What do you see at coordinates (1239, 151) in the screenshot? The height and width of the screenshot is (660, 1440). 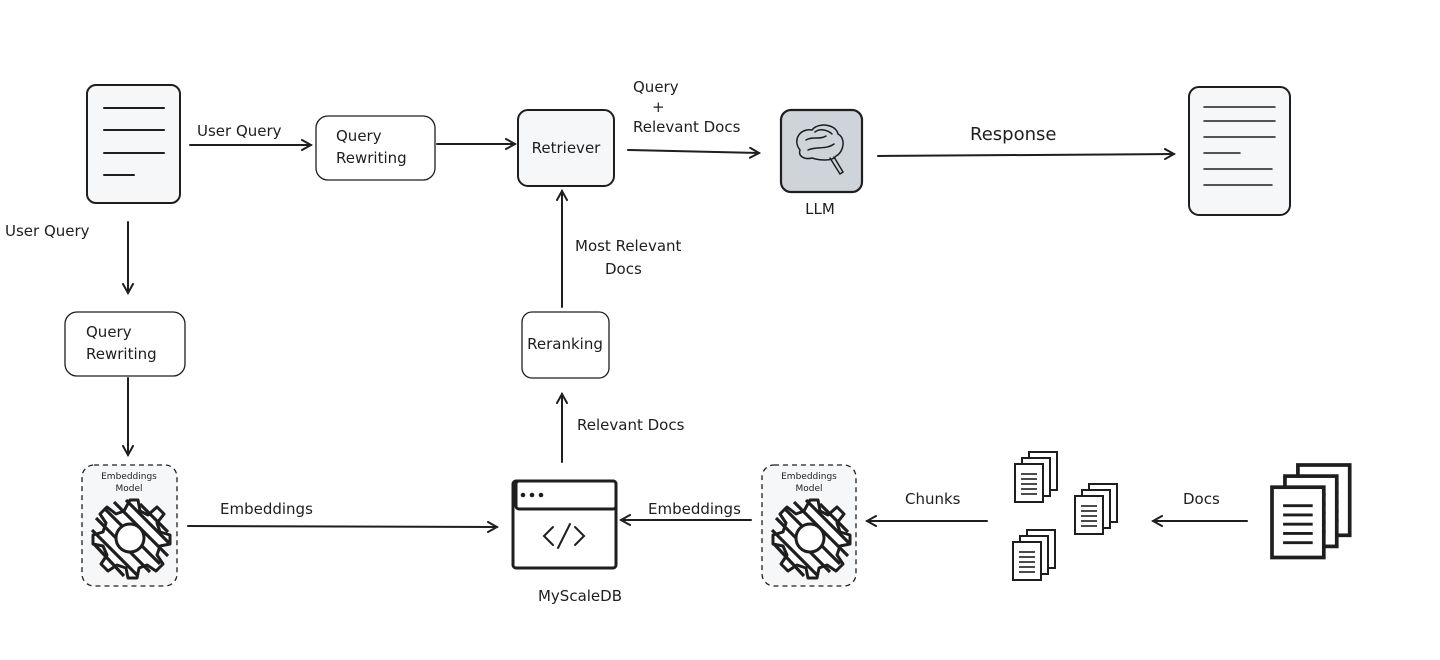 I see `response-document-icon` at bounding box center [1239, 151].